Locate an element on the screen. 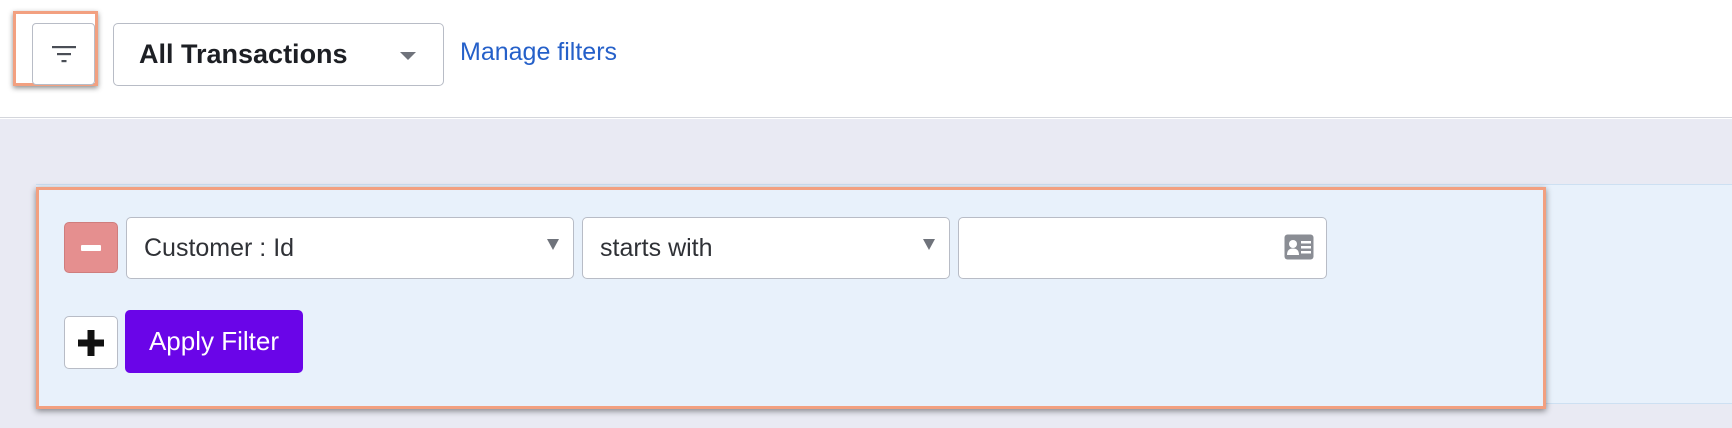 This screenshot has width=1732, height=428. saved-view-label: All Transactions is located at coordinates (243, 54).